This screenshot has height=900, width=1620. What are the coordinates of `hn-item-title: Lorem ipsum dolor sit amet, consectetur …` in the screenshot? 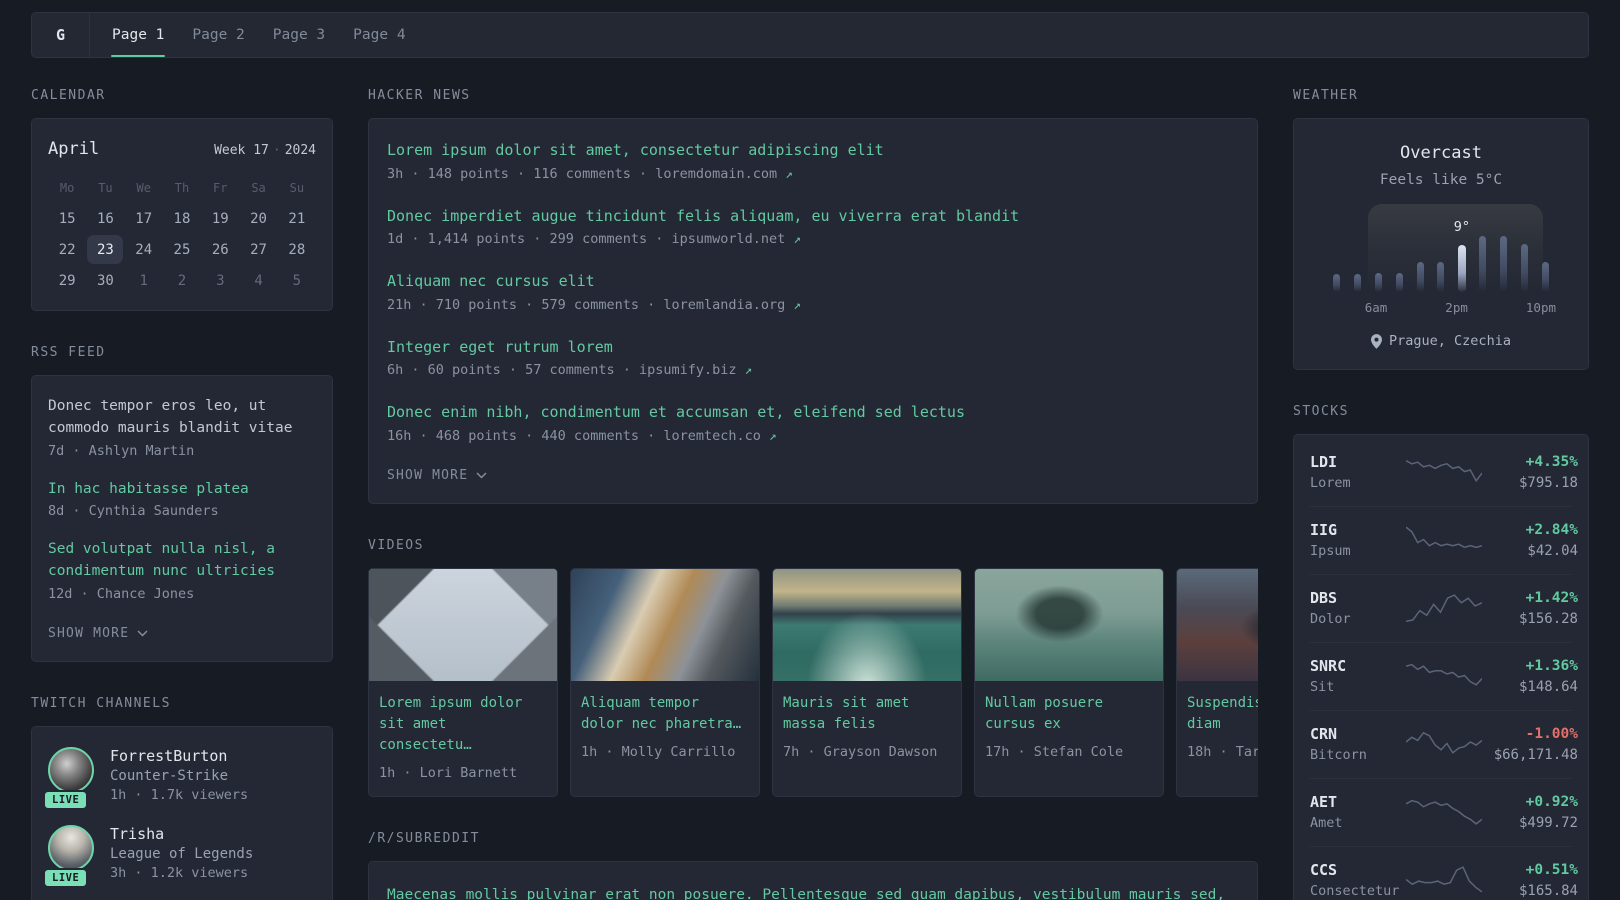 It's located at (813, 150).